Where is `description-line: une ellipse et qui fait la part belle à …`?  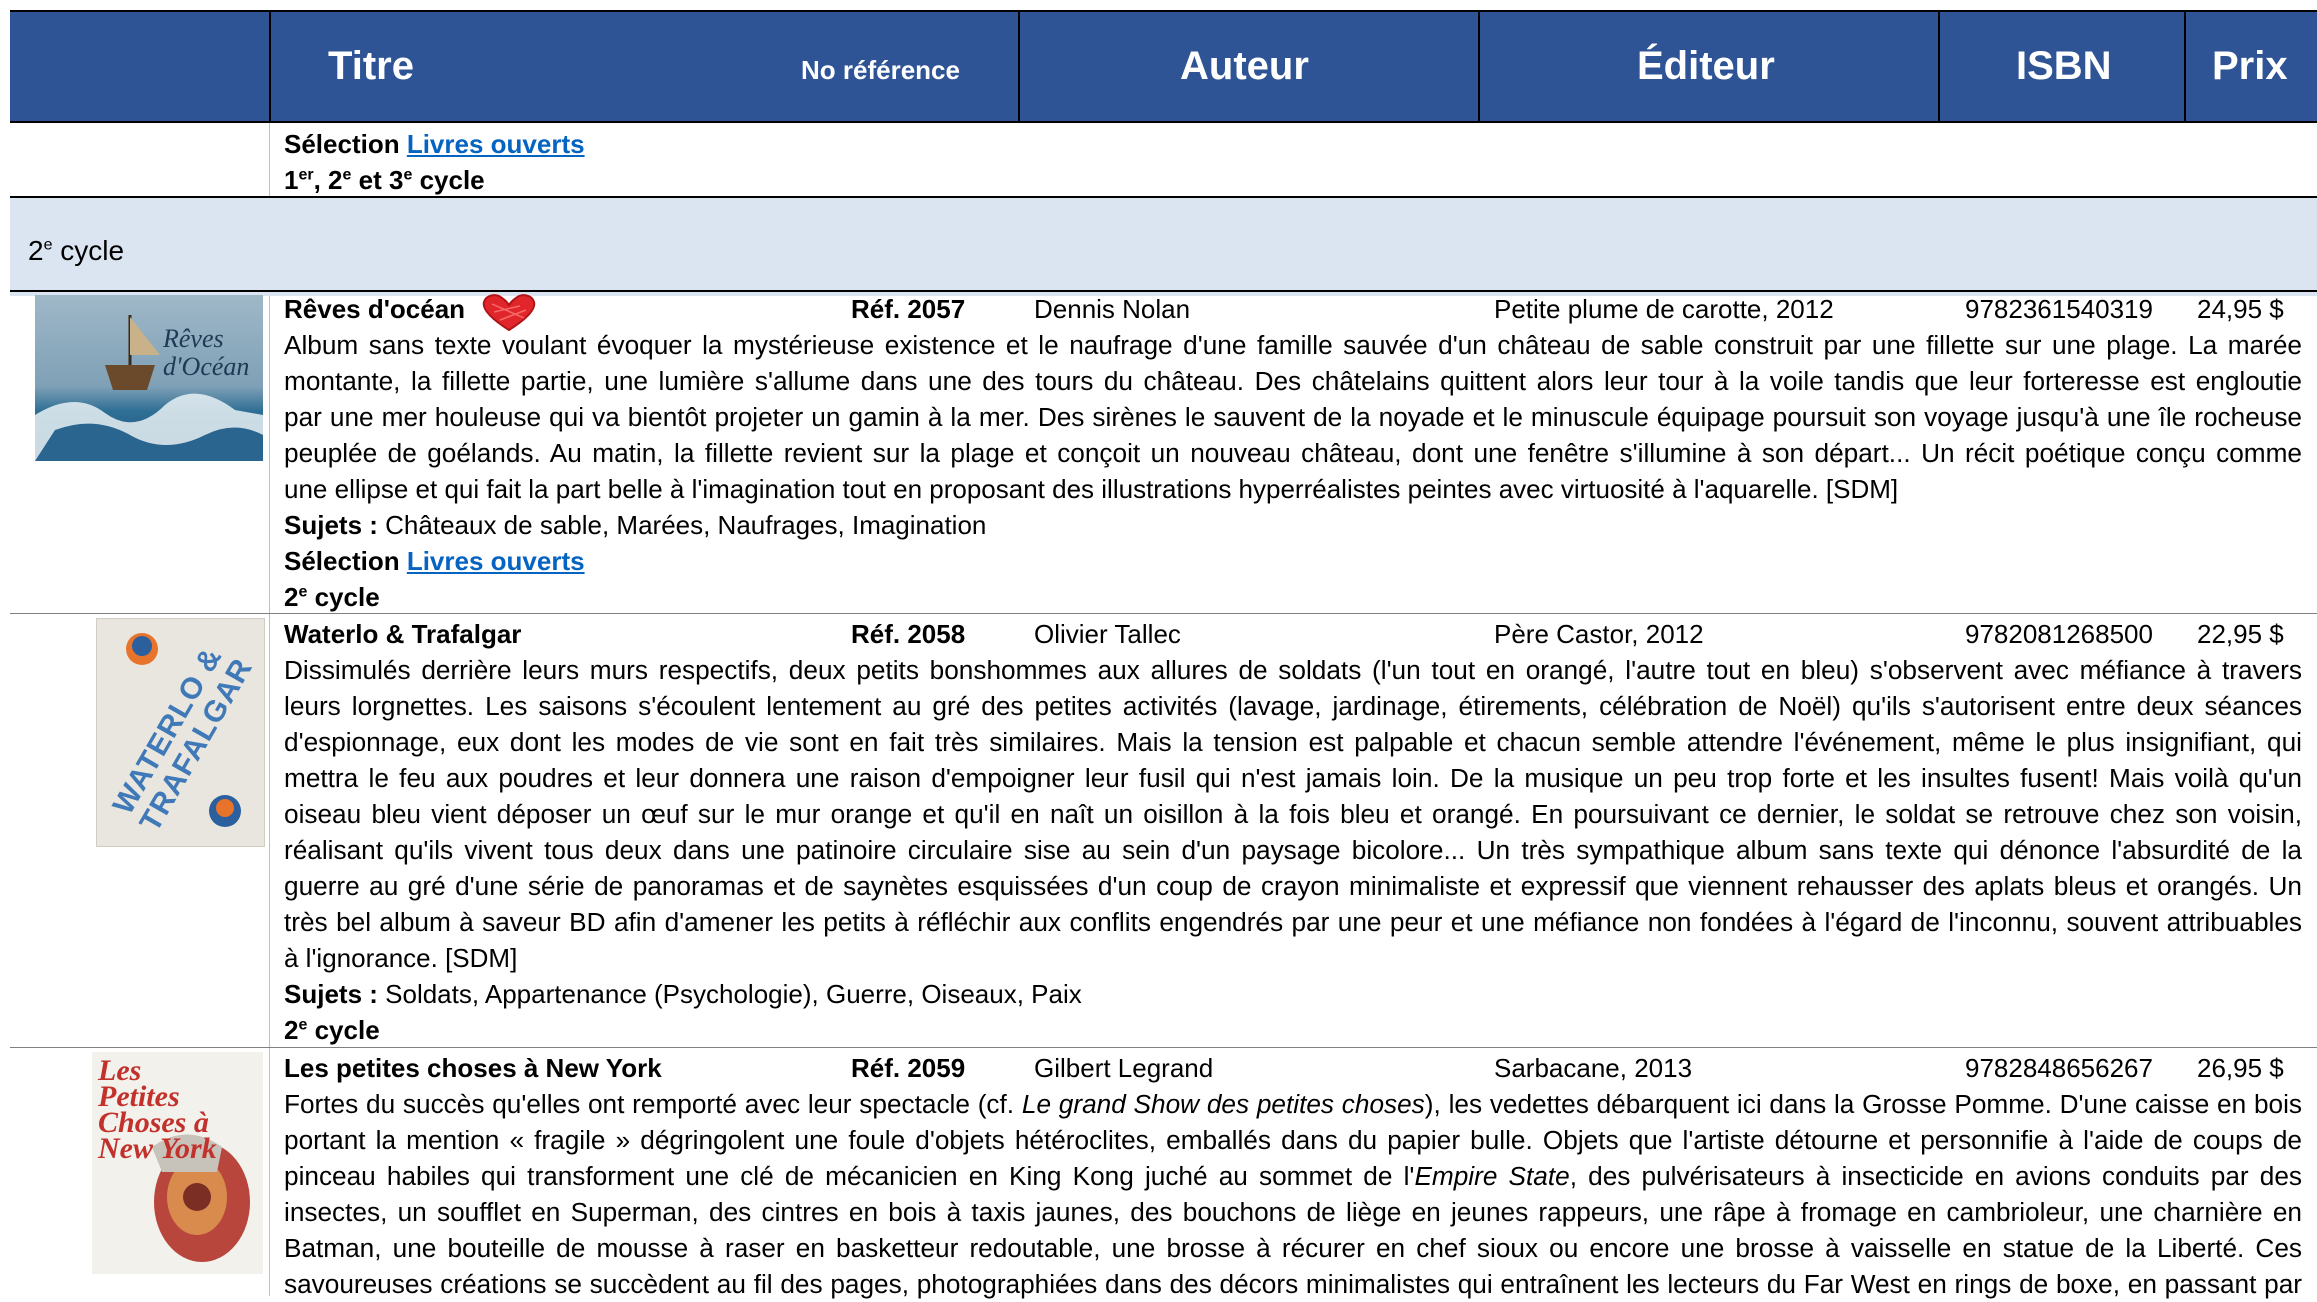 description-line: une ellipse et qui fait la part belle à … is located at coordinates (1091, 489).